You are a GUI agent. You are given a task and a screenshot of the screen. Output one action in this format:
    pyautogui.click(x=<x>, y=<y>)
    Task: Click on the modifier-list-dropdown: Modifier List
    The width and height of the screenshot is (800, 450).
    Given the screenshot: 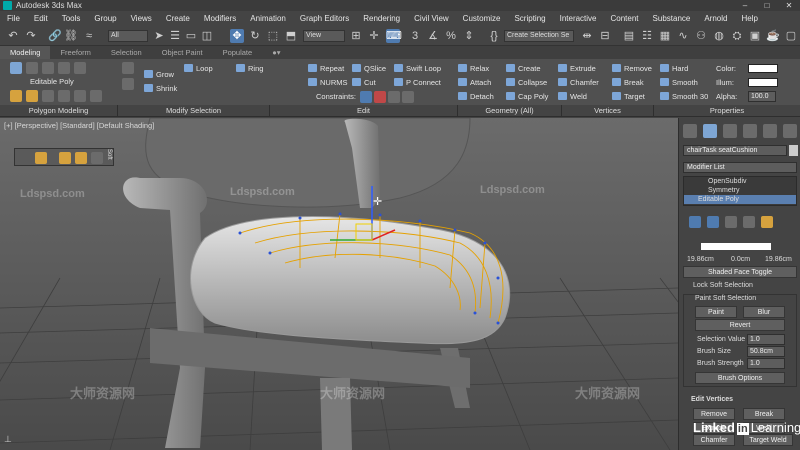 What is the action you would take?
    pyautogui.click(x=740, y=167)
    